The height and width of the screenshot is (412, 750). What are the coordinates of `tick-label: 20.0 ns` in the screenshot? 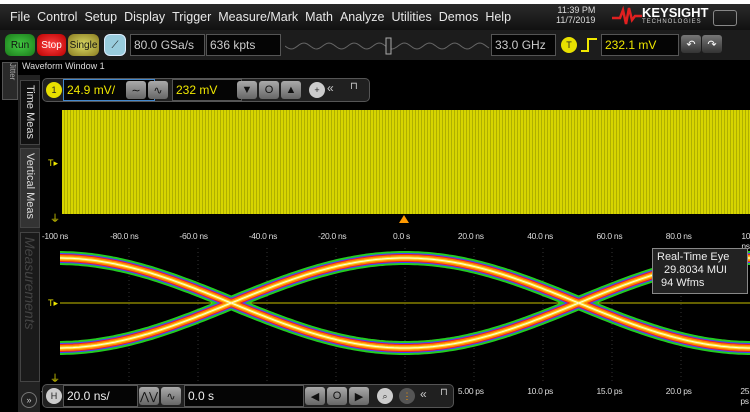 It's located at (470, 236).